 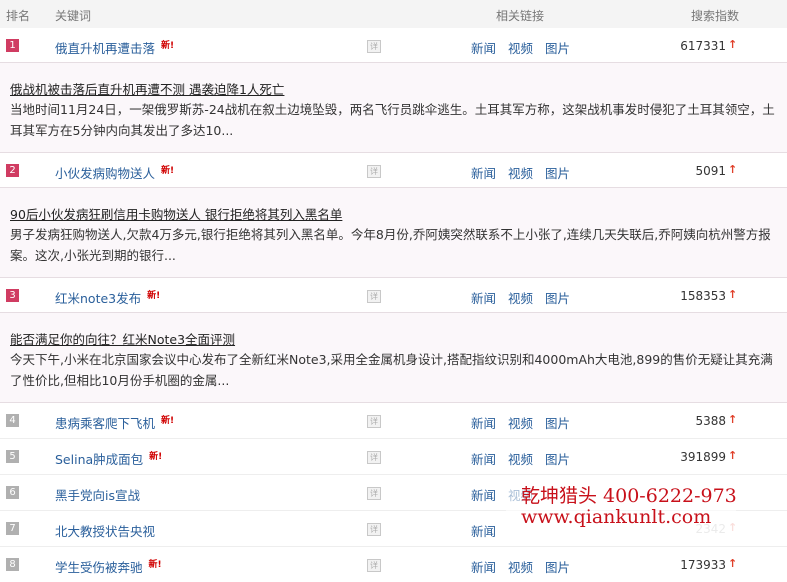 What do you see at coordinates (710, 421) in the screenshot?
I see `search-index: 5388` at bounding box center [710, 421].